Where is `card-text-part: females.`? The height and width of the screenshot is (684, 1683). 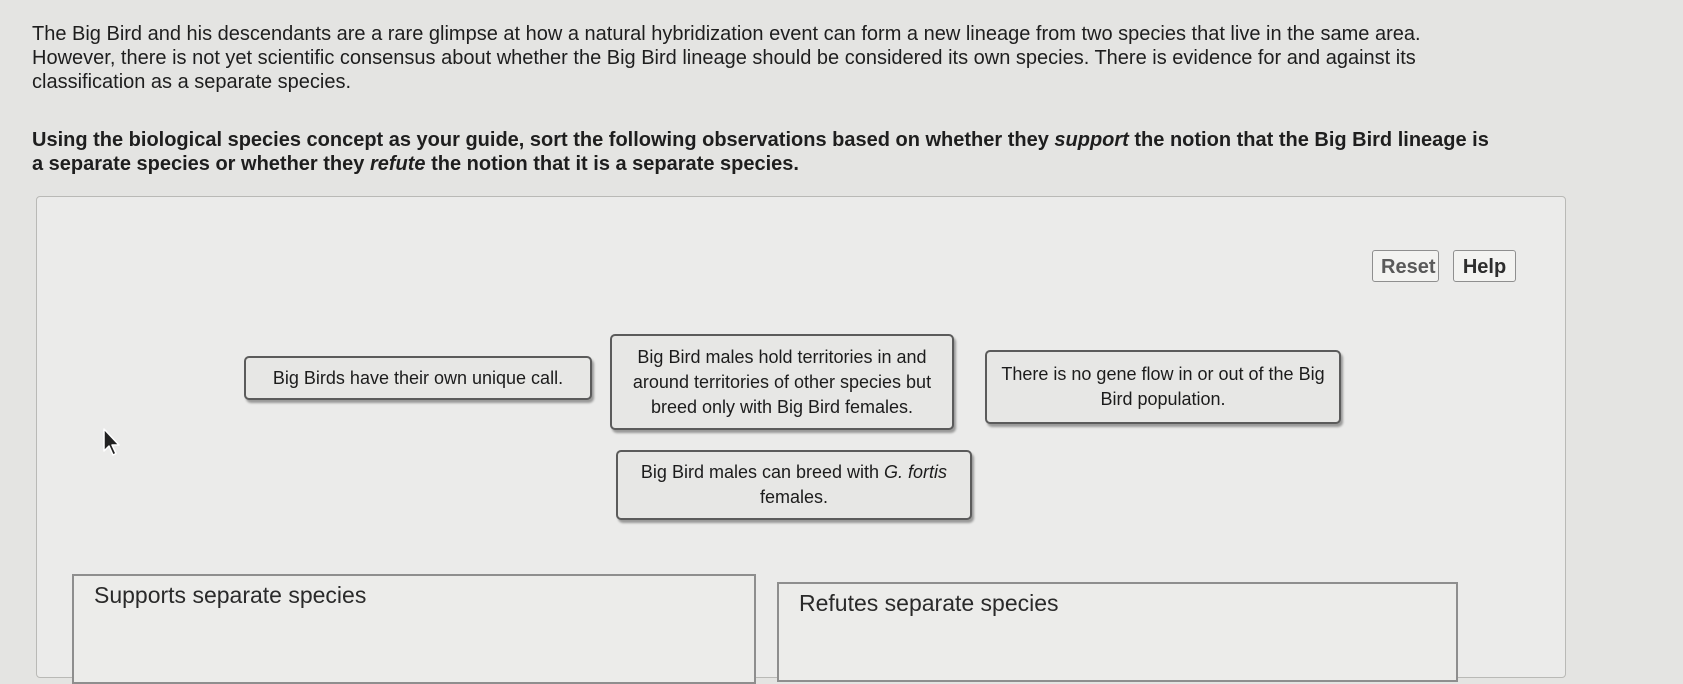 card-text-part: females. is located at coordinates (794, 497).